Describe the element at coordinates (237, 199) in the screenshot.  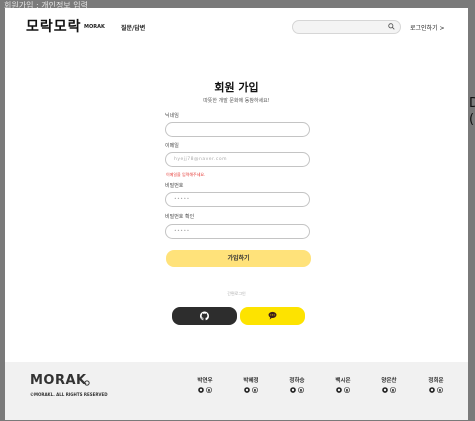
I see `password-input: •••••` at that location.